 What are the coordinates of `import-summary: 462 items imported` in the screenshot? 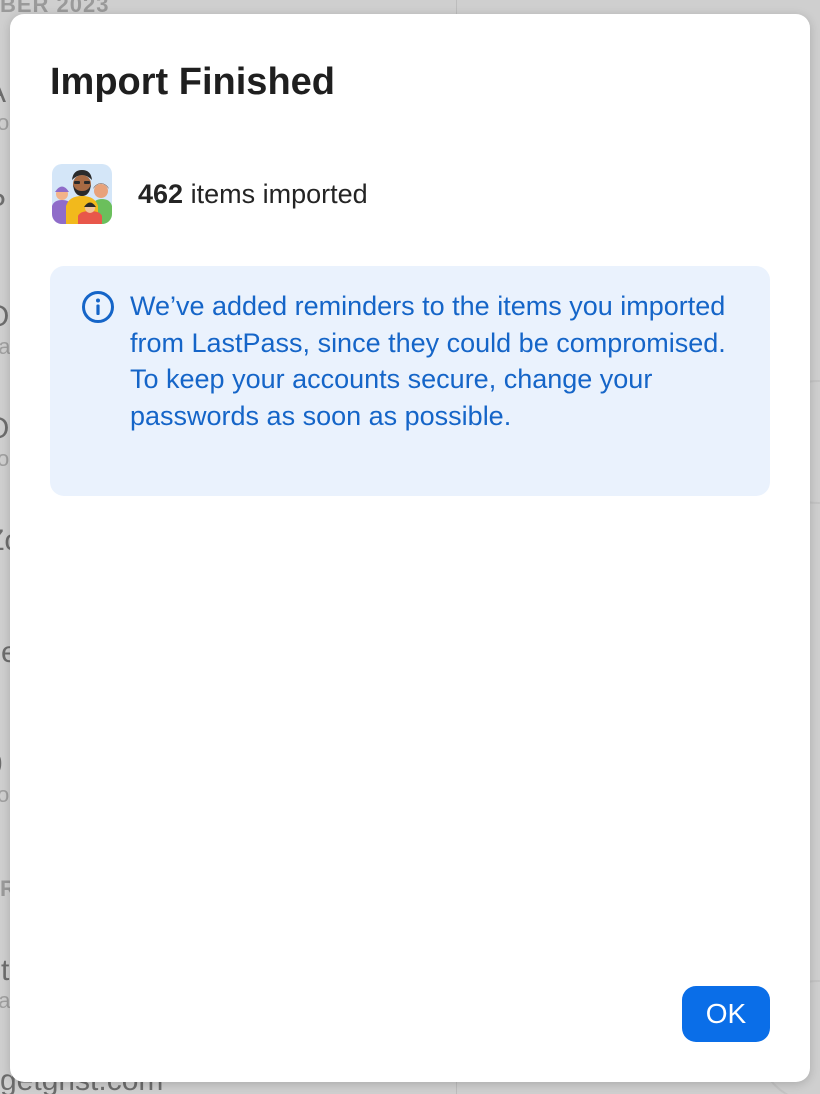 It's located at (210, 194).